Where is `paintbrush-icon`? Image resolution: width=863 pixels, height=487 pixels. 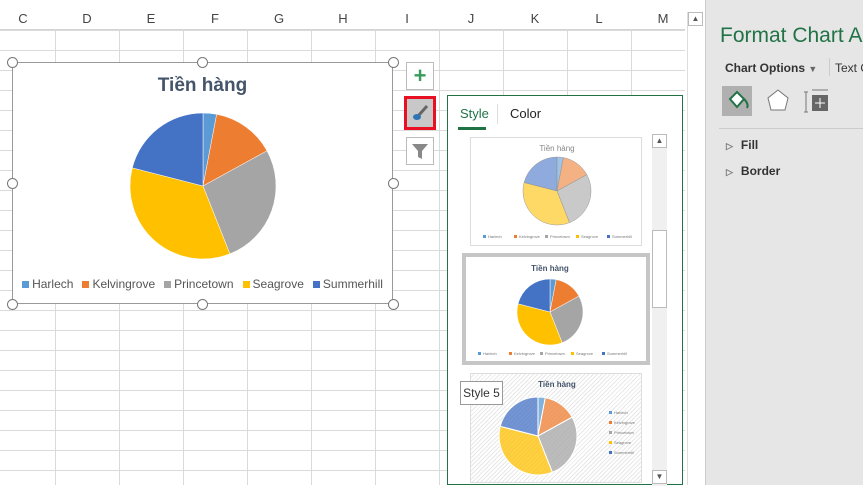
paintbrush-icon is located at coordinates (421, 112).